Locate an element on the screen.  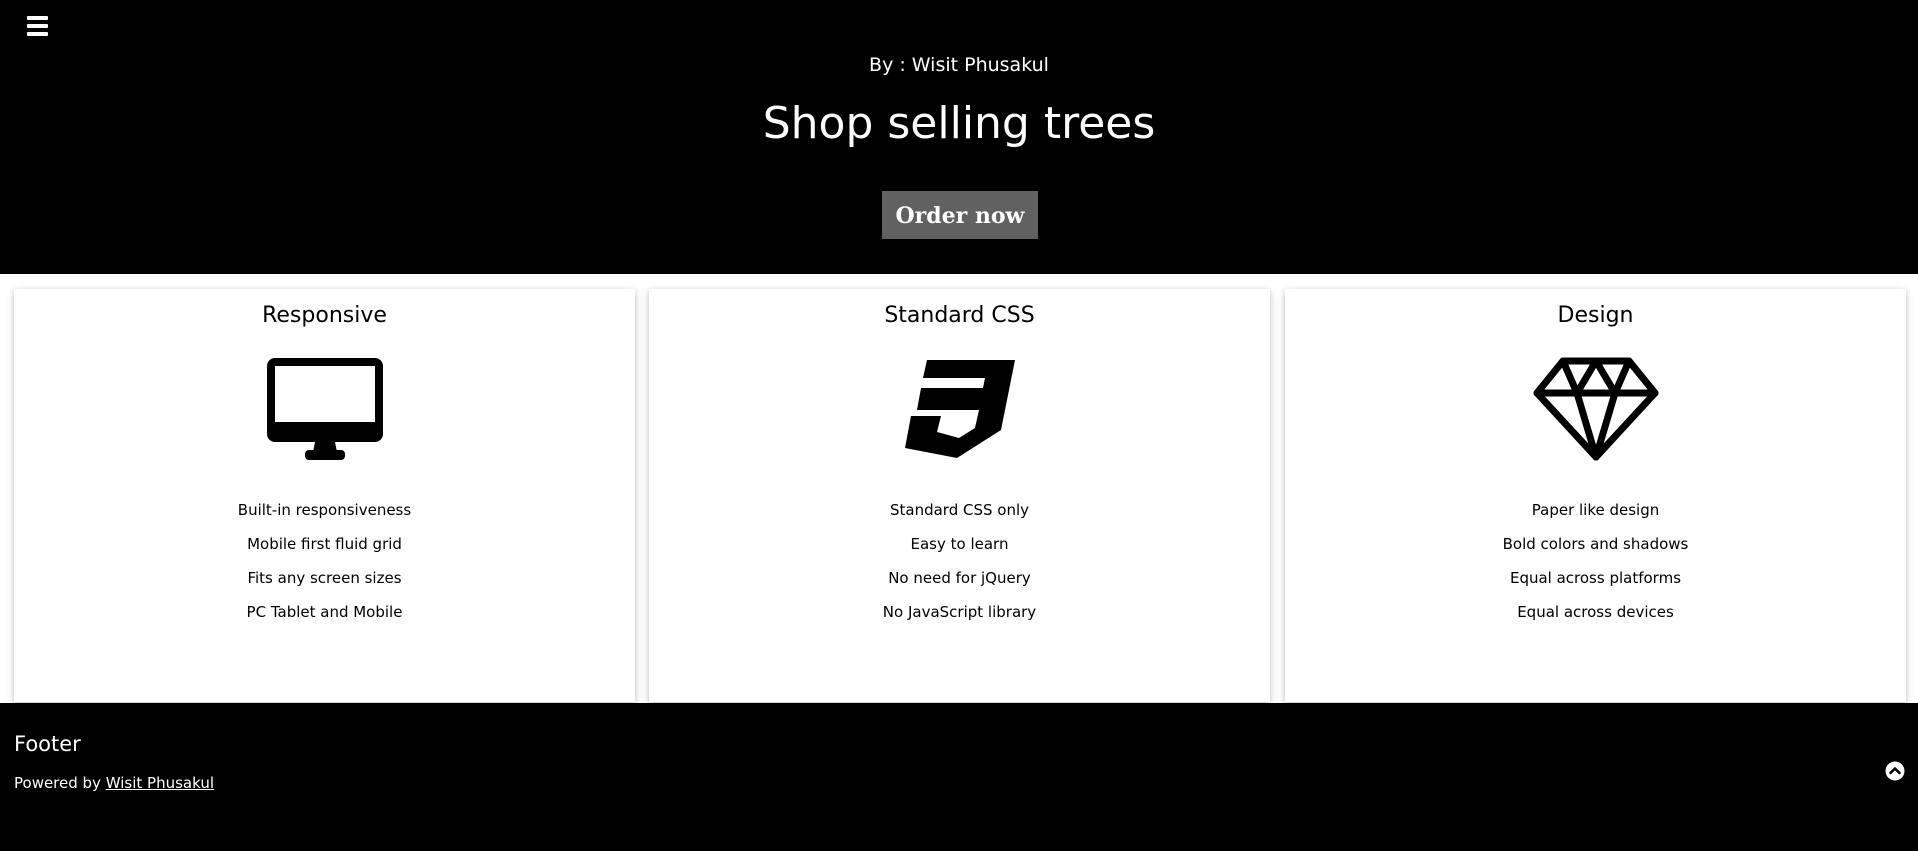
list-item: Equal across devices is located at coordinates (1595, 612).